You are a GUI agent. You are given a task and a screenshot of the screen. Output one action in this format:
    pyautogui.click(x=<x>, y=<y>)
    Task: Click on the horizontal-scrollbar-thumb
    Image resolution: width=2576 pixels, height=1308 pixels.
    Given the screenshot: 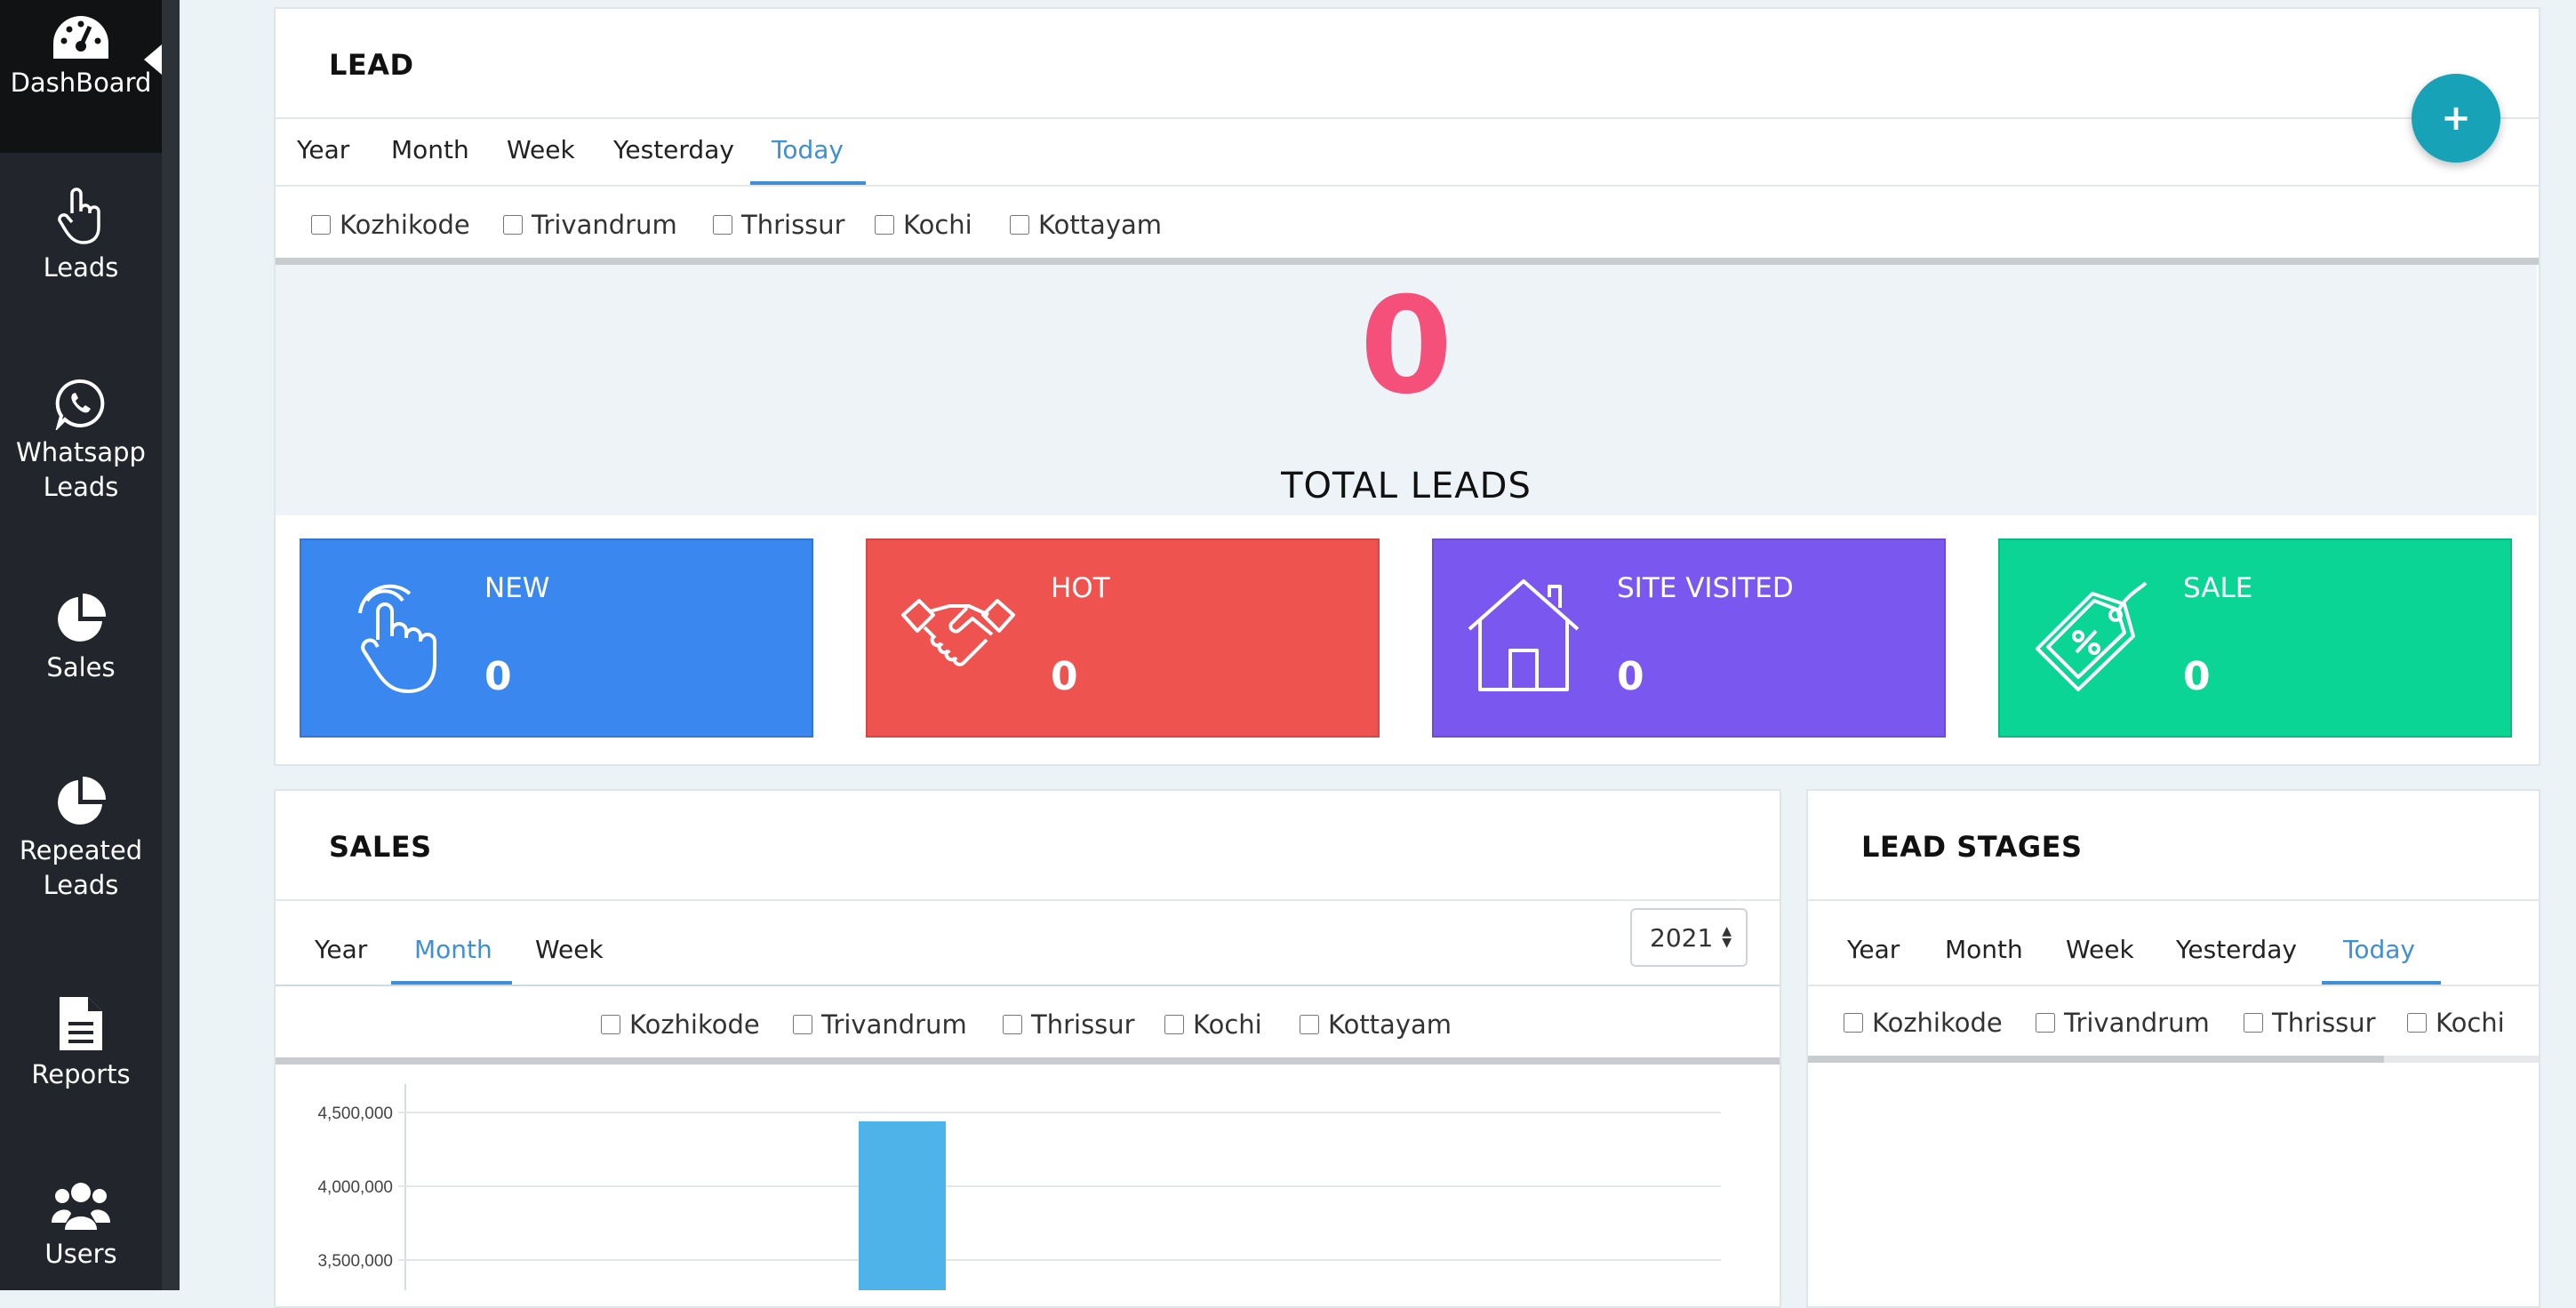 What is the action you would take?
    pyautogui.click(x=2096, y=1059)
    